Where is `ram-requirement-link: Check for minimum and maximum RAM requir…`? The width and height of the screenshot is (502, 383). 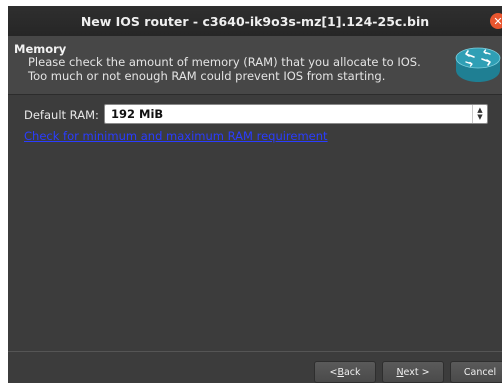 ram-requirement-link: Check for minimum and maximum RAM requir… is located at coordinates (176, 136).